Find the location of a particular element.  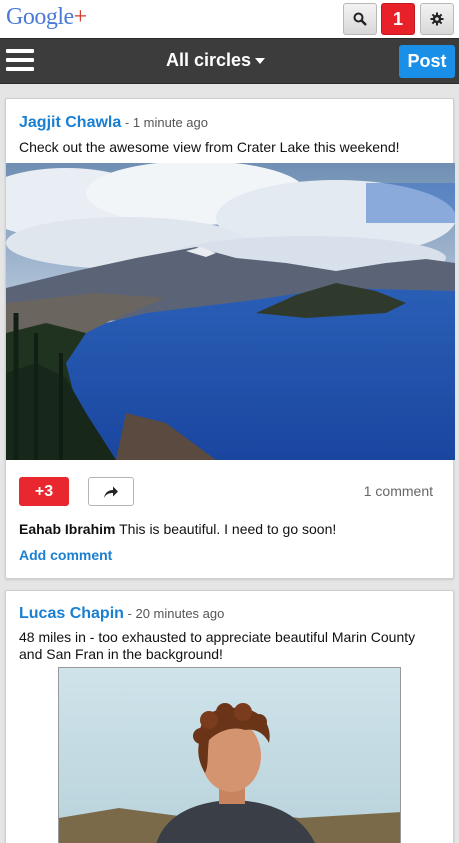

notifications-button: 1 is located at coordinates (398, 19).